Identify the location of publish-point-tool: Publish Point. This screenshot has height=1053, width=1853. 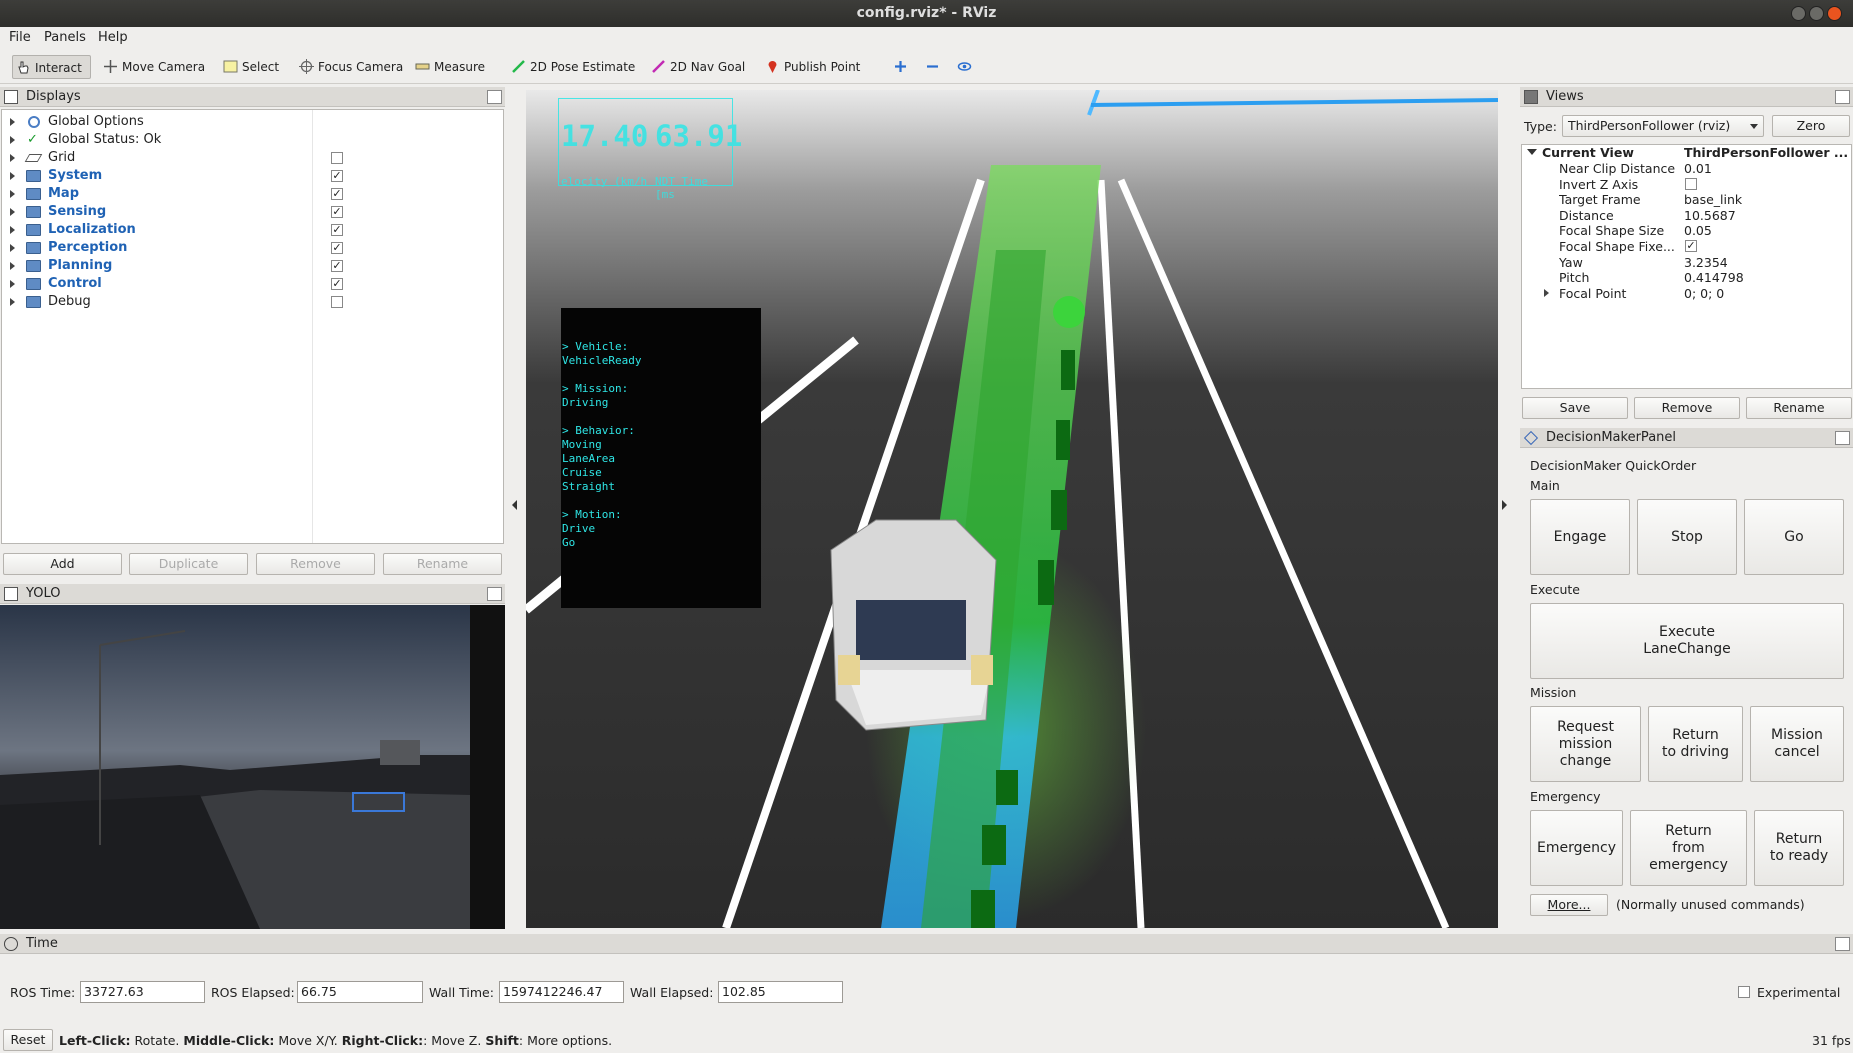
(811, 67).